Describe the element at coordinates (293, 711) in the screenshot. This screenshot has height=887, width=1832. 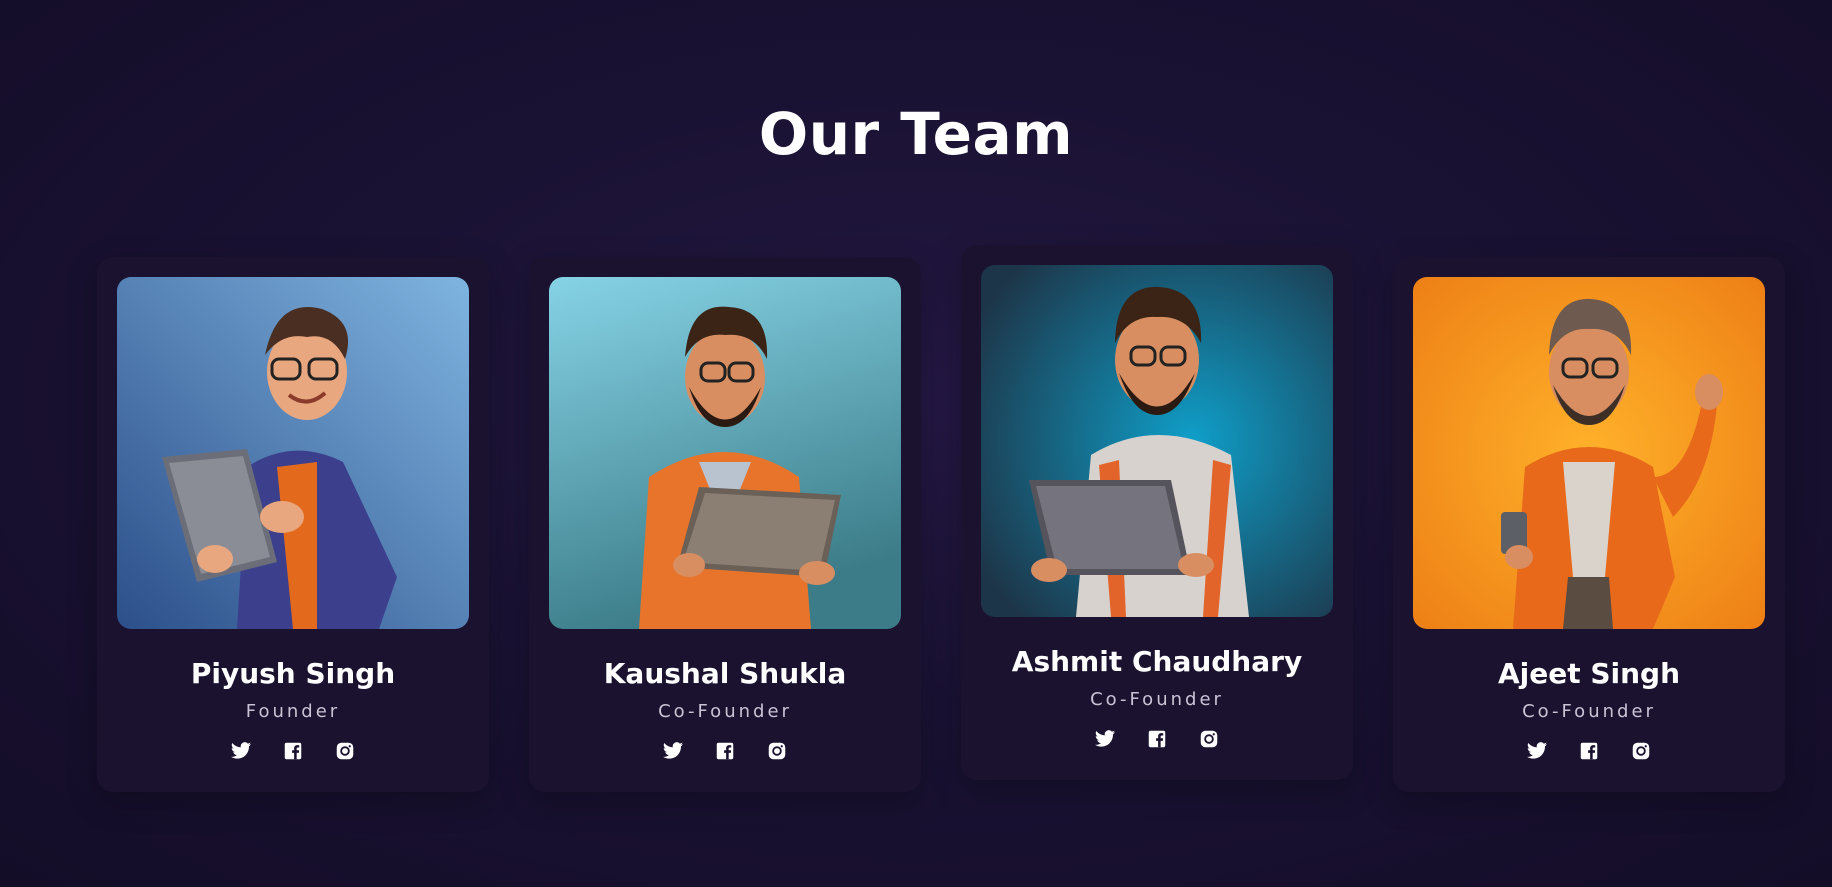
I see `member-role: Founder` at that location.